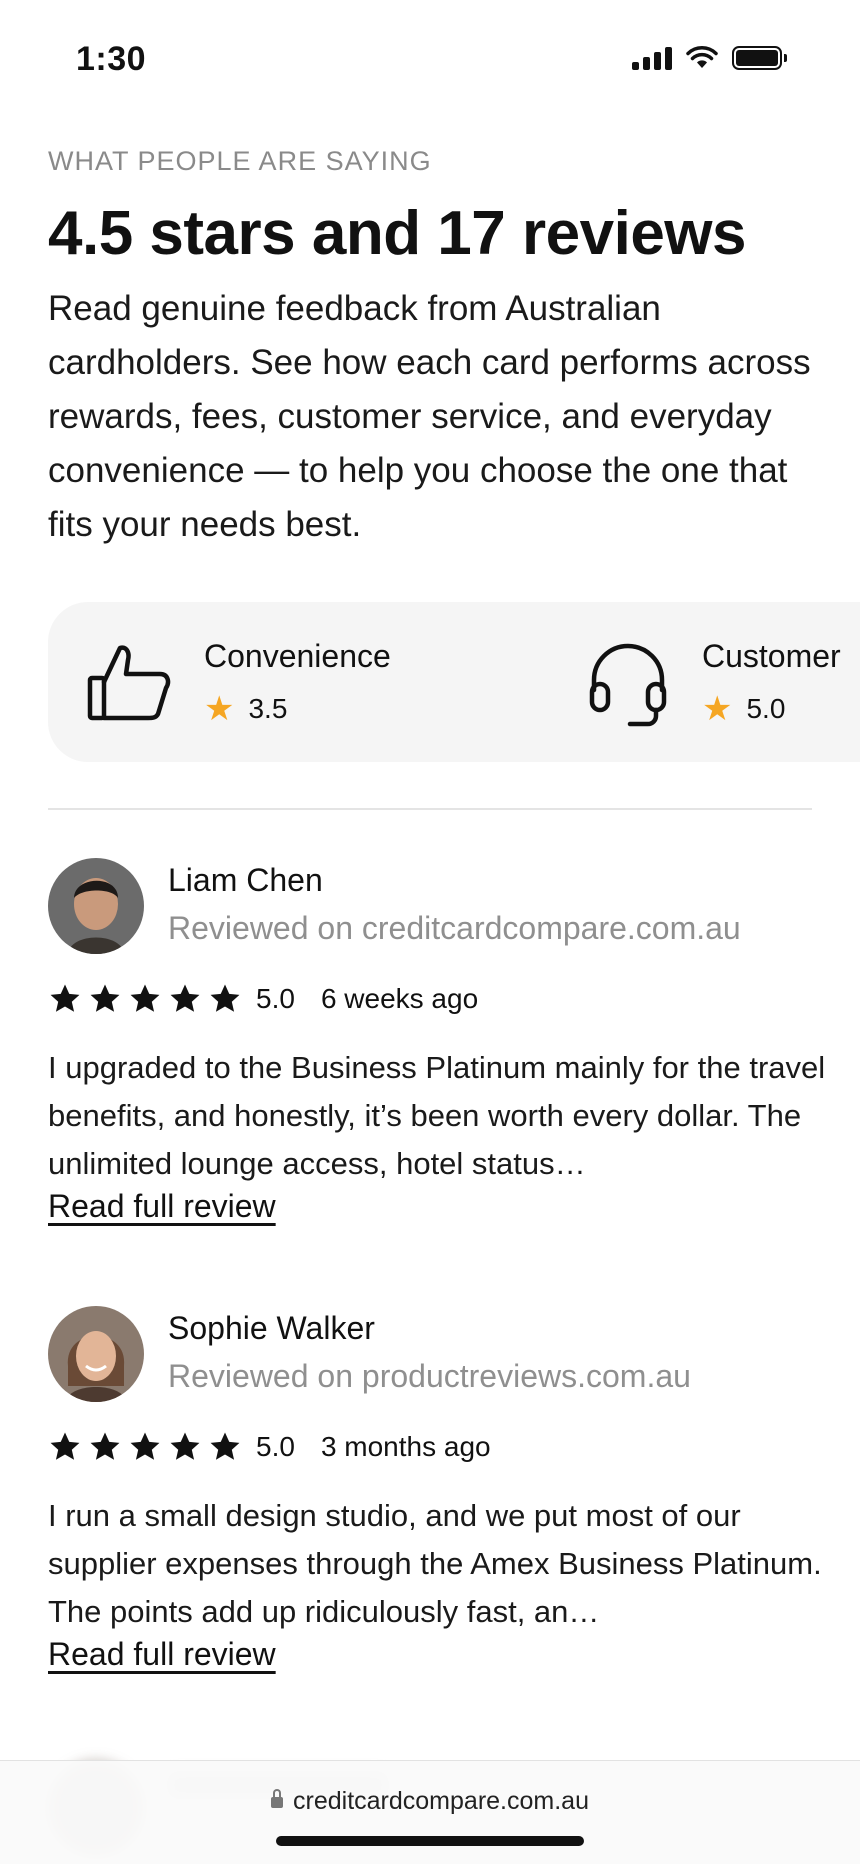 The width and height of the screenshot is (860, 1864). I want to click on review-rating-row: 5.0 3 months ago, so click(269, 1447).